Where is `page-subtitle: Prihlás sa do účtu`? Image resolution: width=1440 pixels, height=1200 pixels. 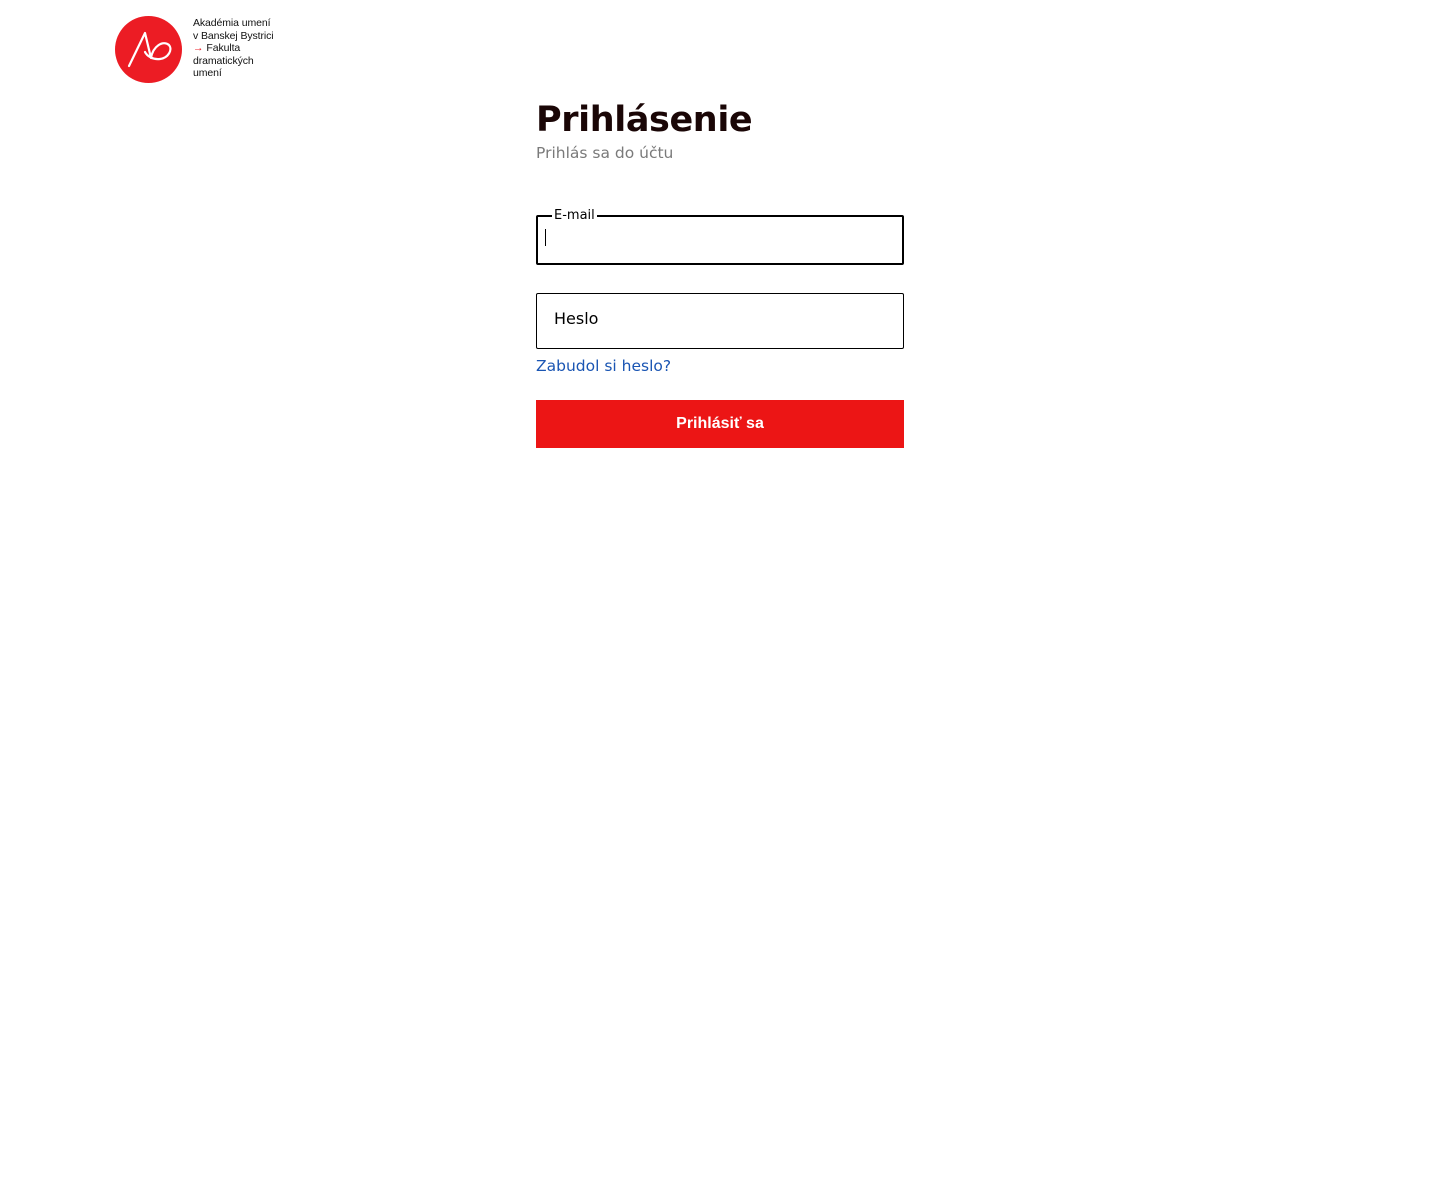 page-subtitle: Prihlás sa do účtu is located at coordinates (605, 153).